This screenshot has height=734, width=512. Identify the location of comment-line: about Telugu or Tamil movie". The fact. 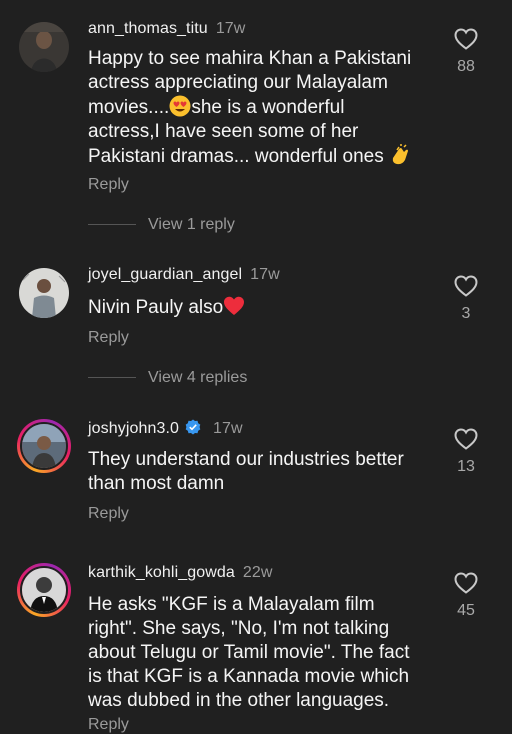
(249, 652).